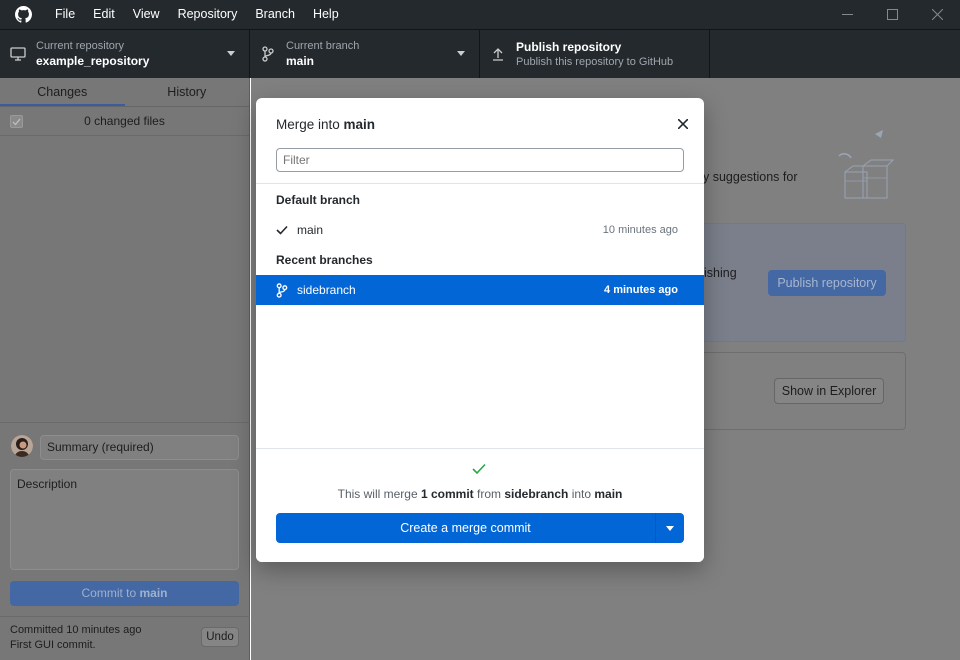 This screenshot has width=960, height=660. What do you see at coordinates (750, 177) in the screenshot?
I see `suggestion-text: y suggestions for` at bounding box center [750, 177].